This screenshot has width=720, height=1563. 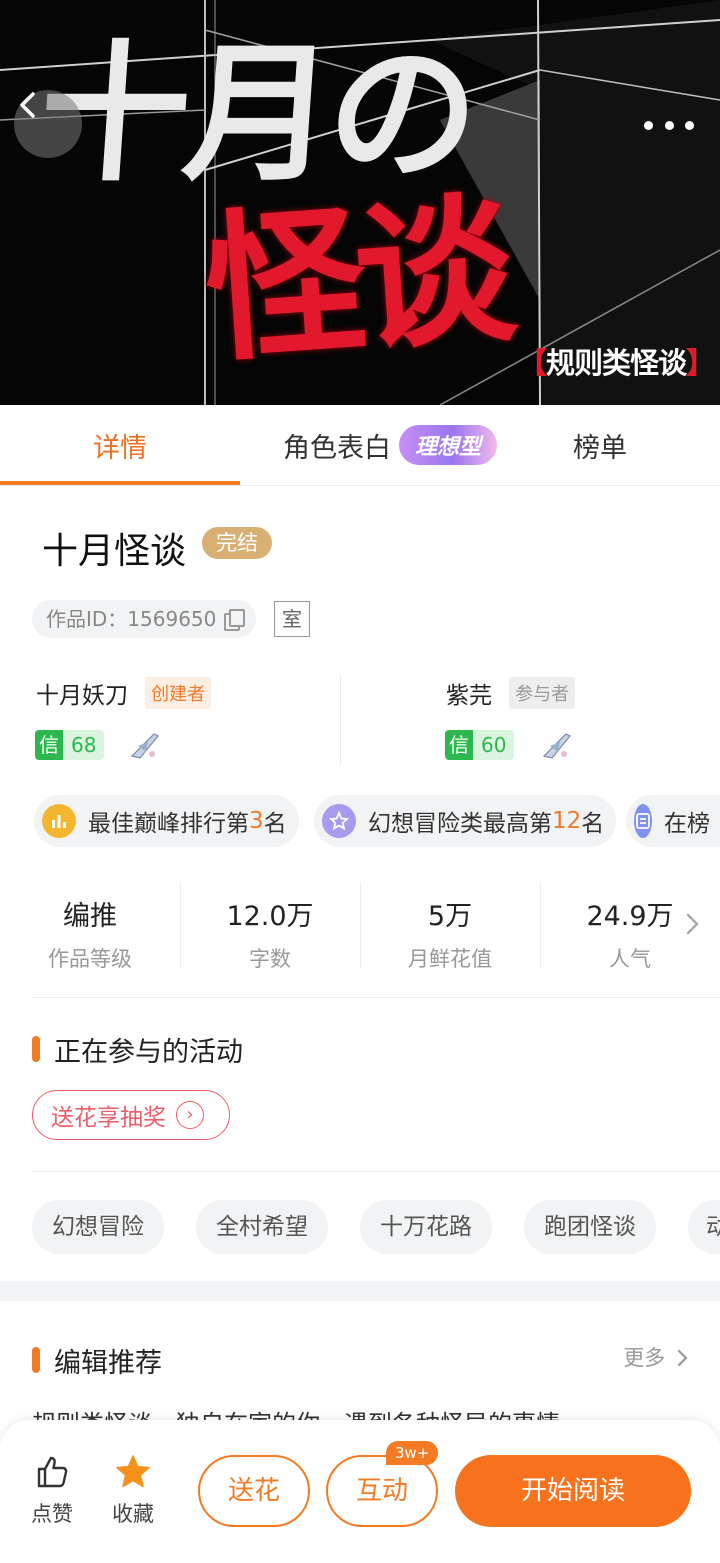 What do you see at coordinates (262, 1227) in the screenshot?
I see `tag-chip: 全村希望` at bounding box center [262, 1227].